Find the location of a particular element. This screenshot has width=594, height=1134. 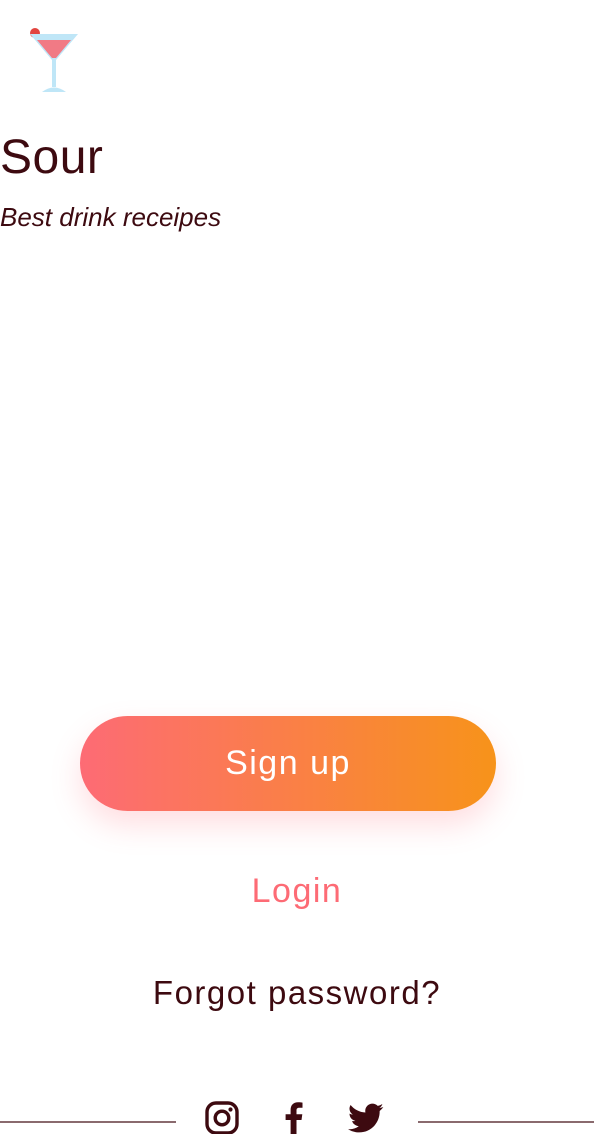

instagram-icon is located at coordinates (222, 1117).